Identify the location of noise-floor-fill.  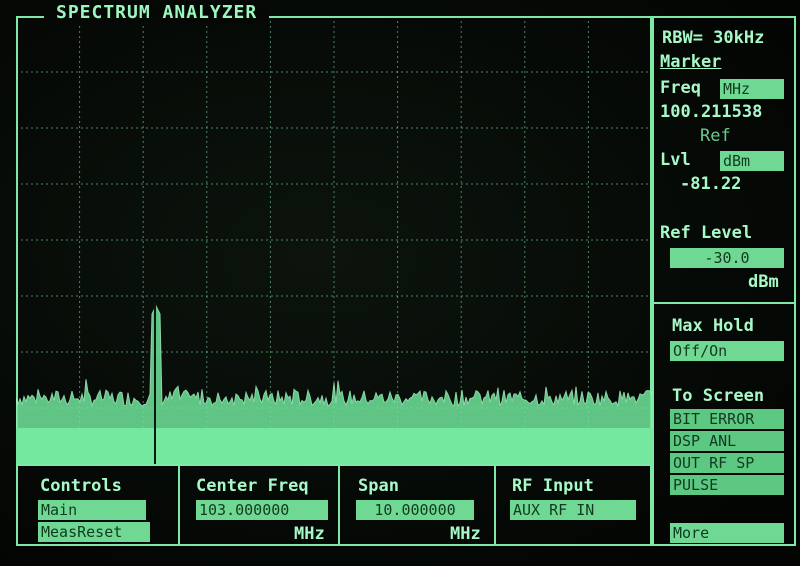
(334, 446).